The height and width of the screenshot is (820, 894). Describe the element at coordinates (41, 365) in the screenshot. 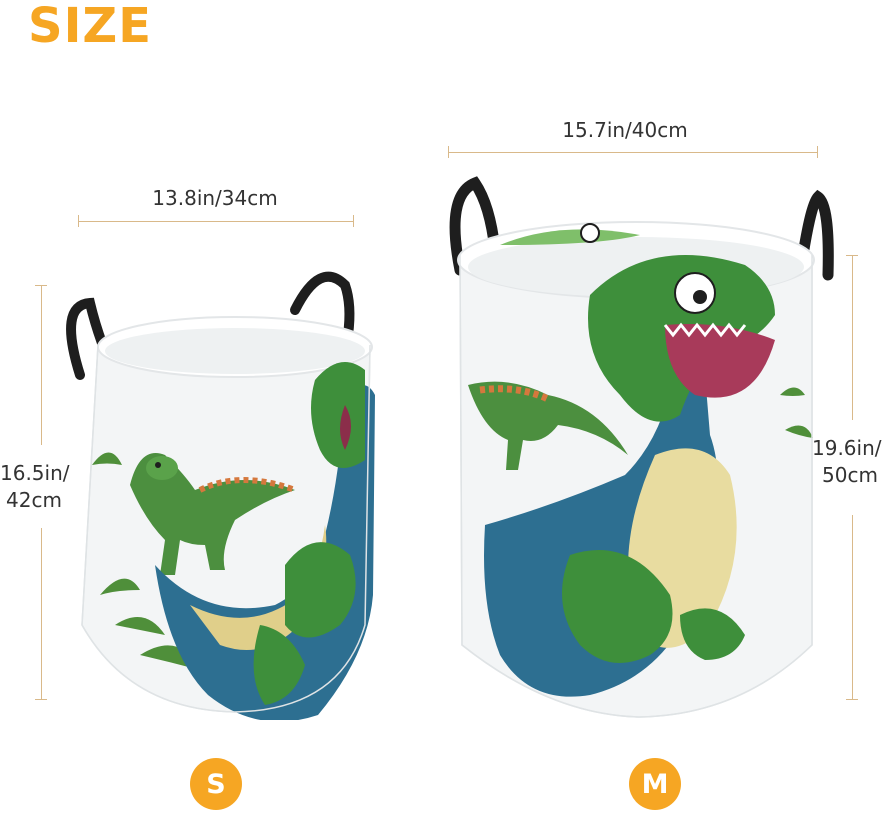

I see `small-height-line-top` at that location.